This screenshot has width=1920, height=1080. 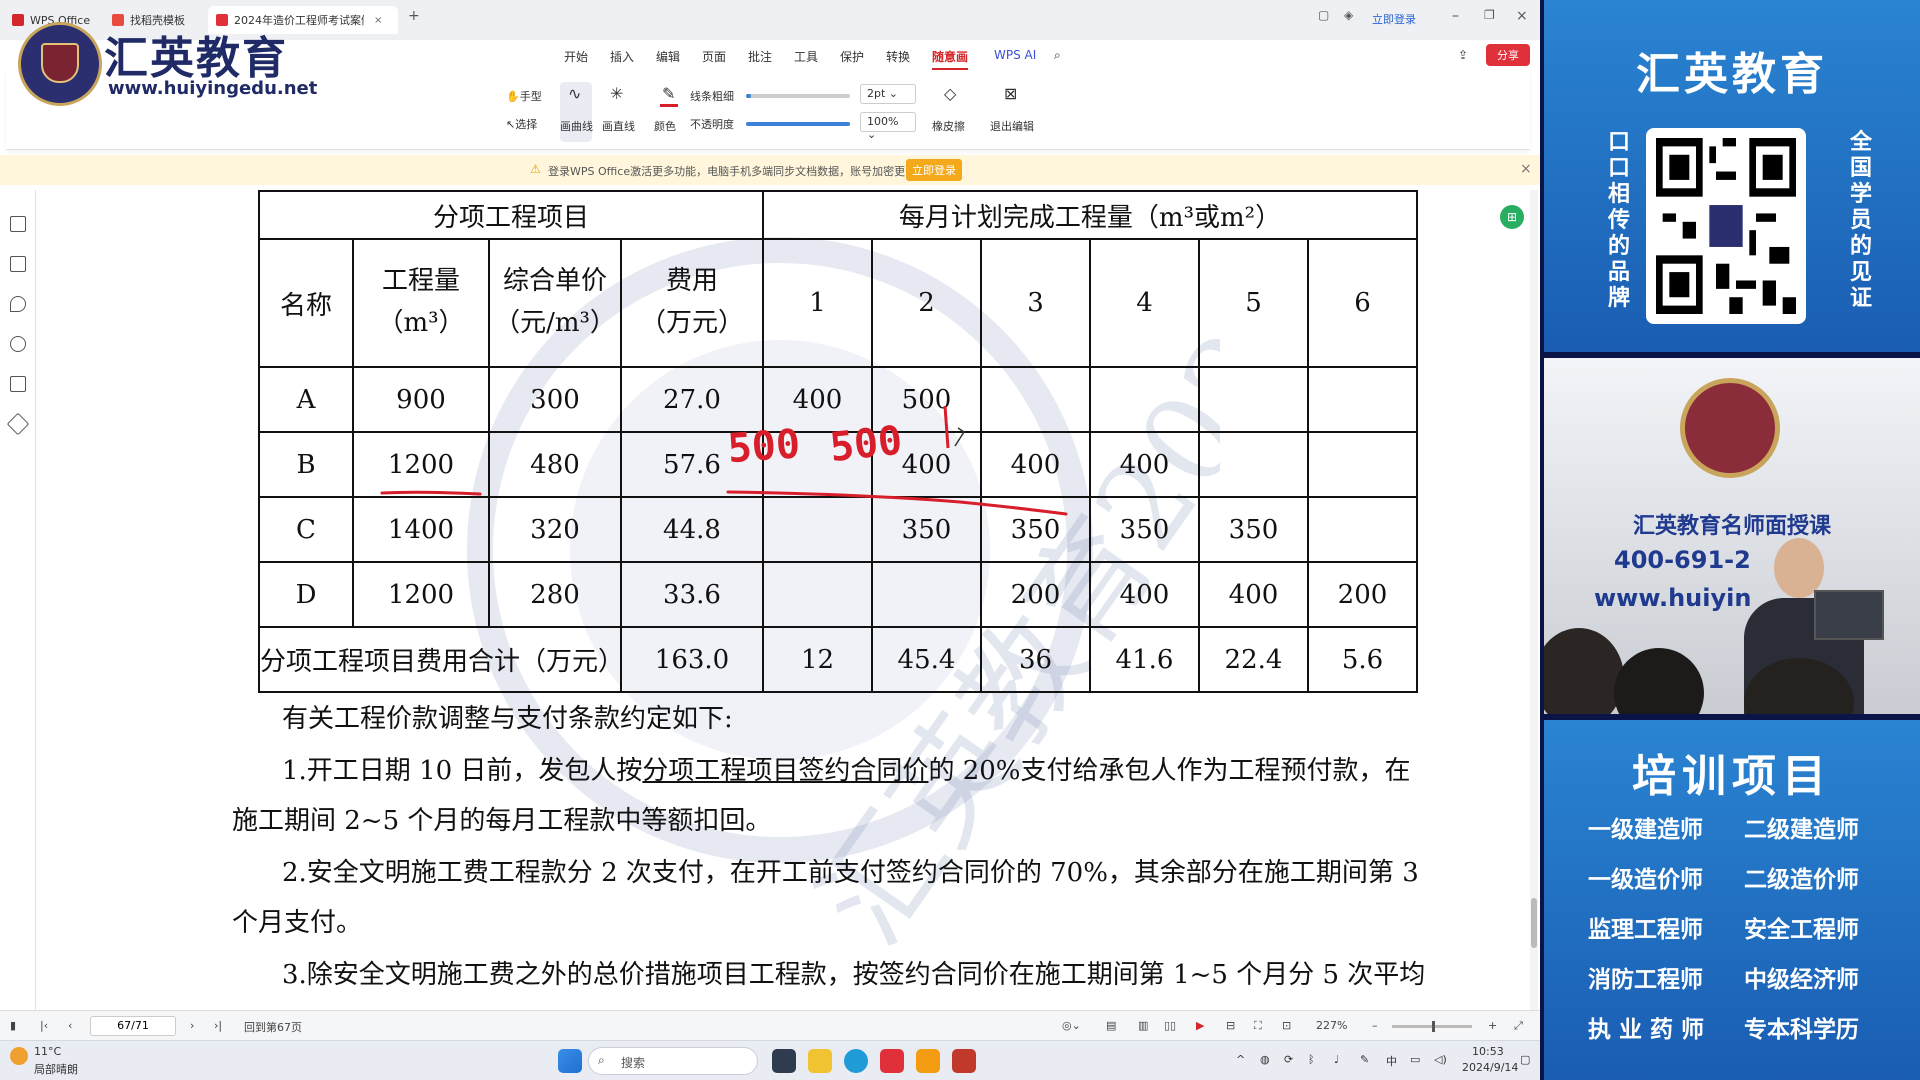 What do you see at coordinates (1455, 16) in the screenshot?
I see `minimize-button: –` at bounding box center [1455, 16].